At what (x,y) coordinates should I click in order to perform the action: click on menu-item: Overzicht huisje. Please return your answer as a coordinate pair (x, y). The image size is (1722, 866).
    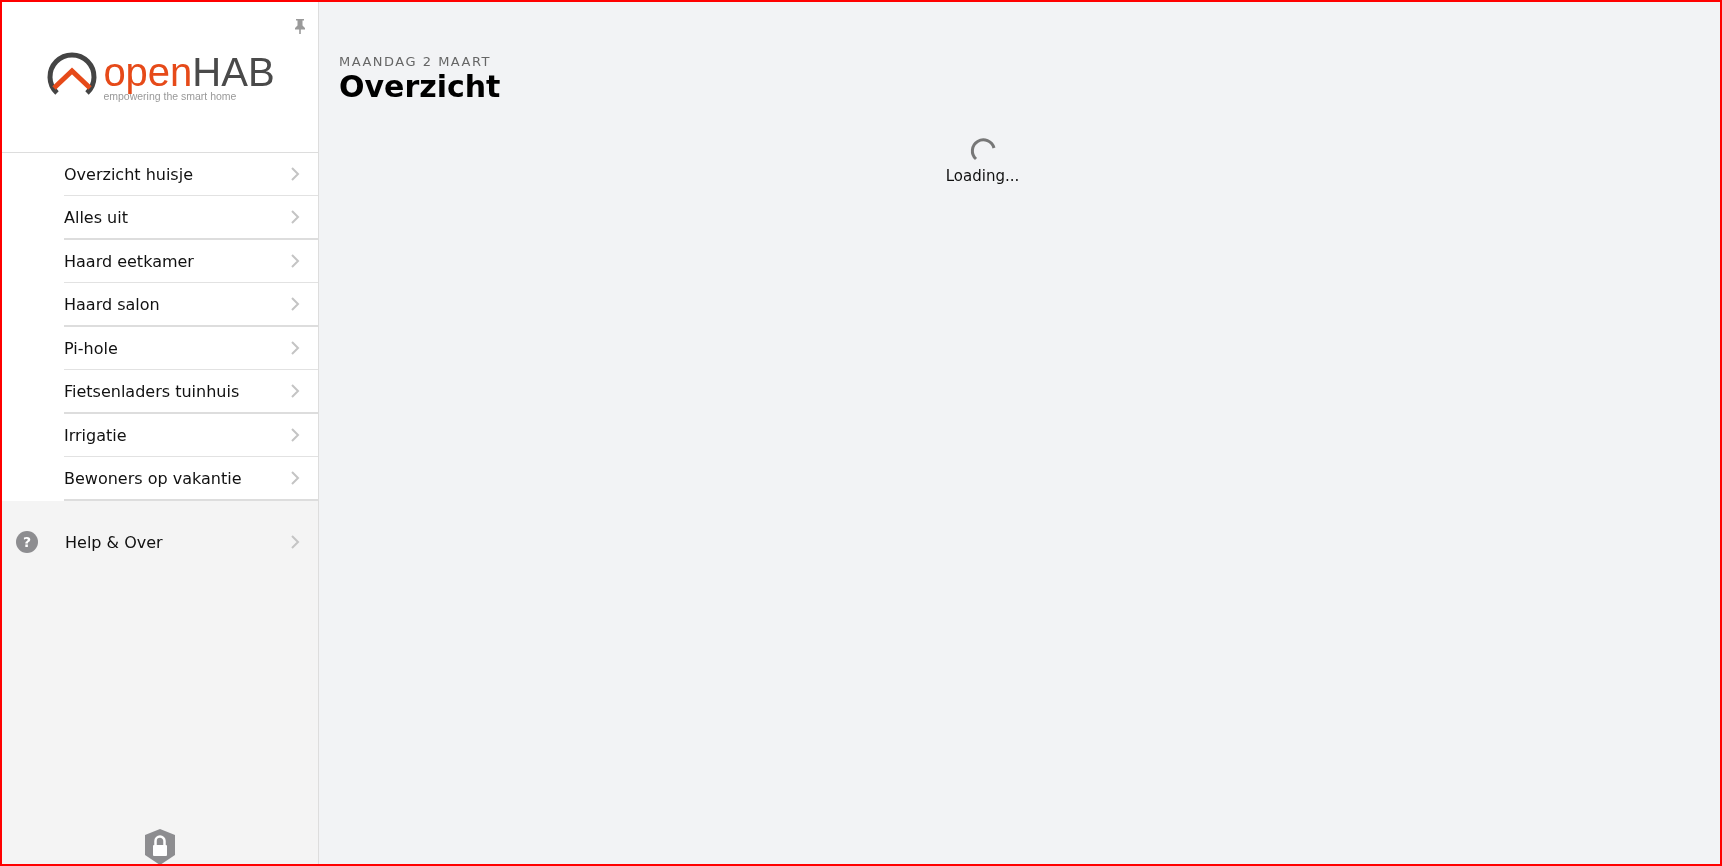
    Looking at the image, I should click on (191, 174).